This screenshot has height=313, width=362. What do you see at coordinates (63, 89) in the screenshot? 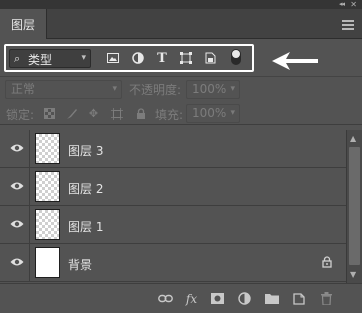
I see `blend-mode-select: 正常 ▾` at bounding box center [63, 89].